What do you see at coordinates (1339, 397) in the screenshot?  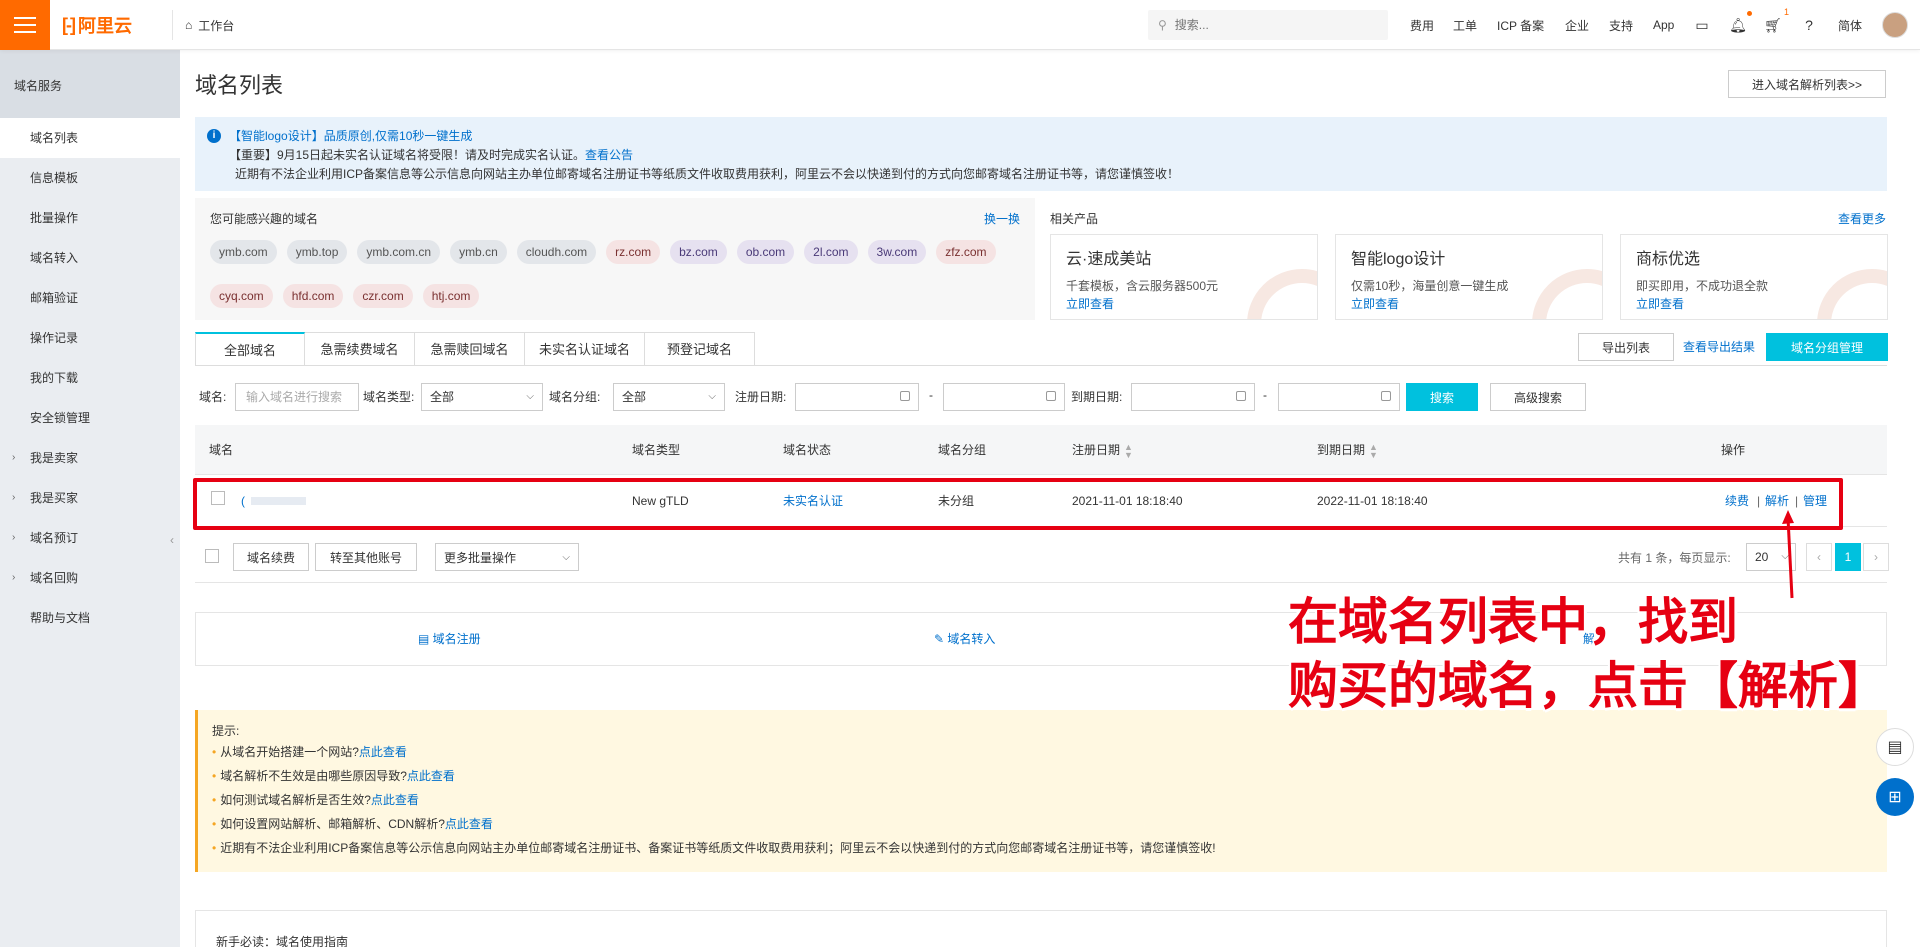 I see `exp-date-end` at bounding box center [1339, 397].